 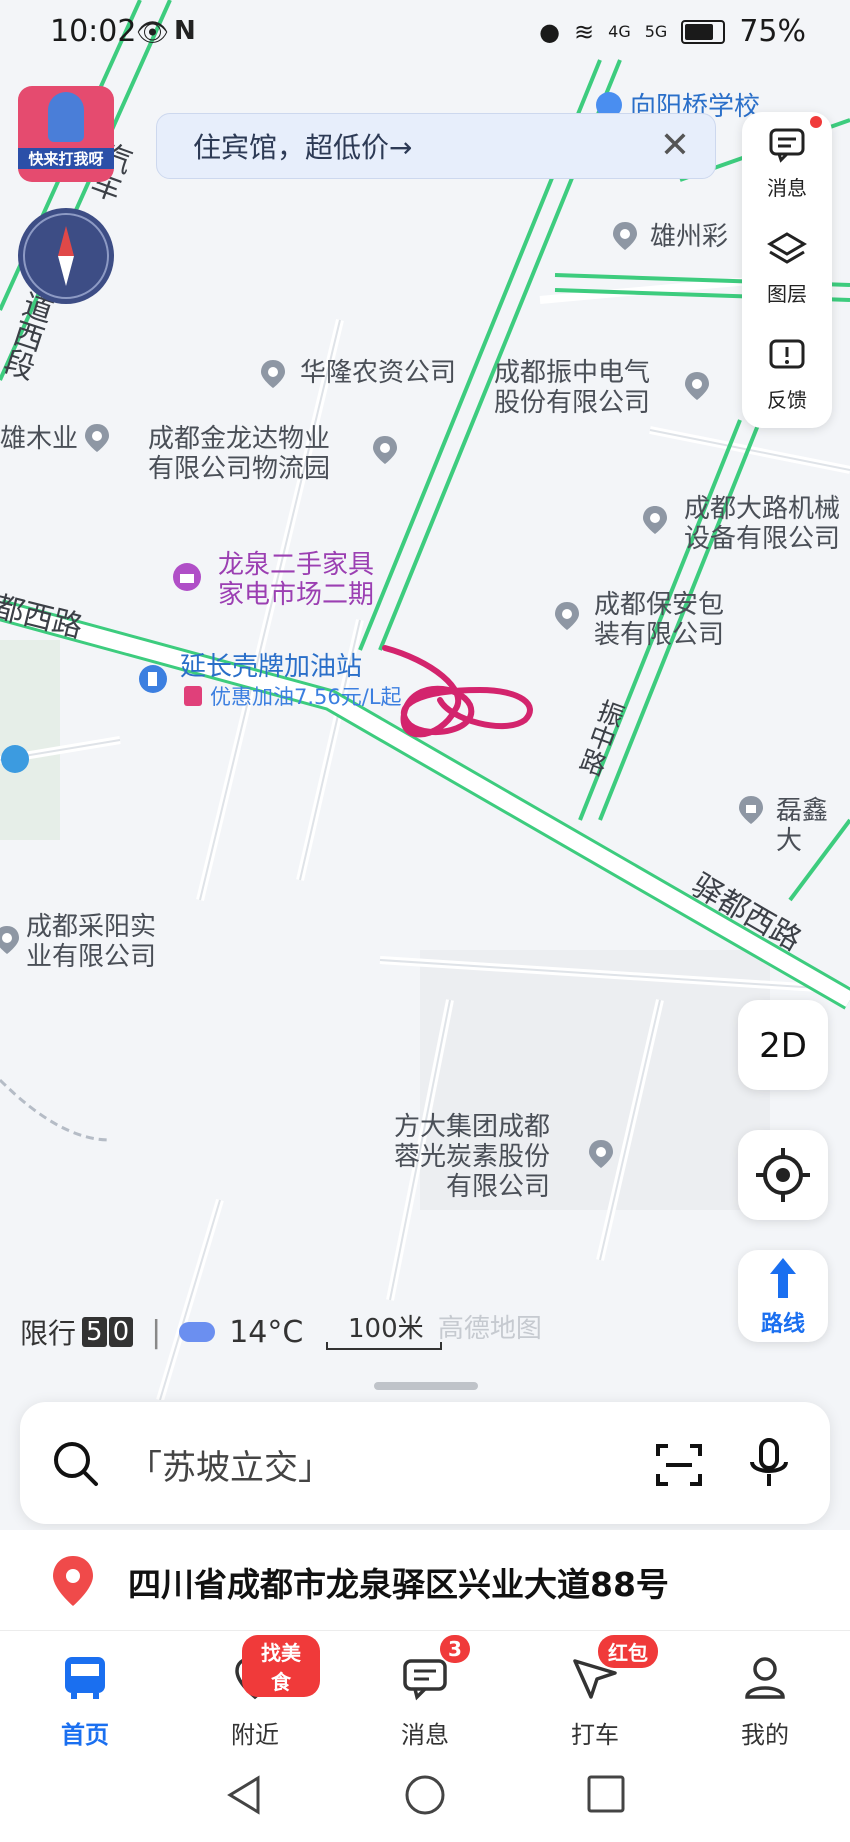 What do you see at coordinates (584, 31) in the screenshot?
I see `wifi-icon: ≋` at bounding box center [584, 31].